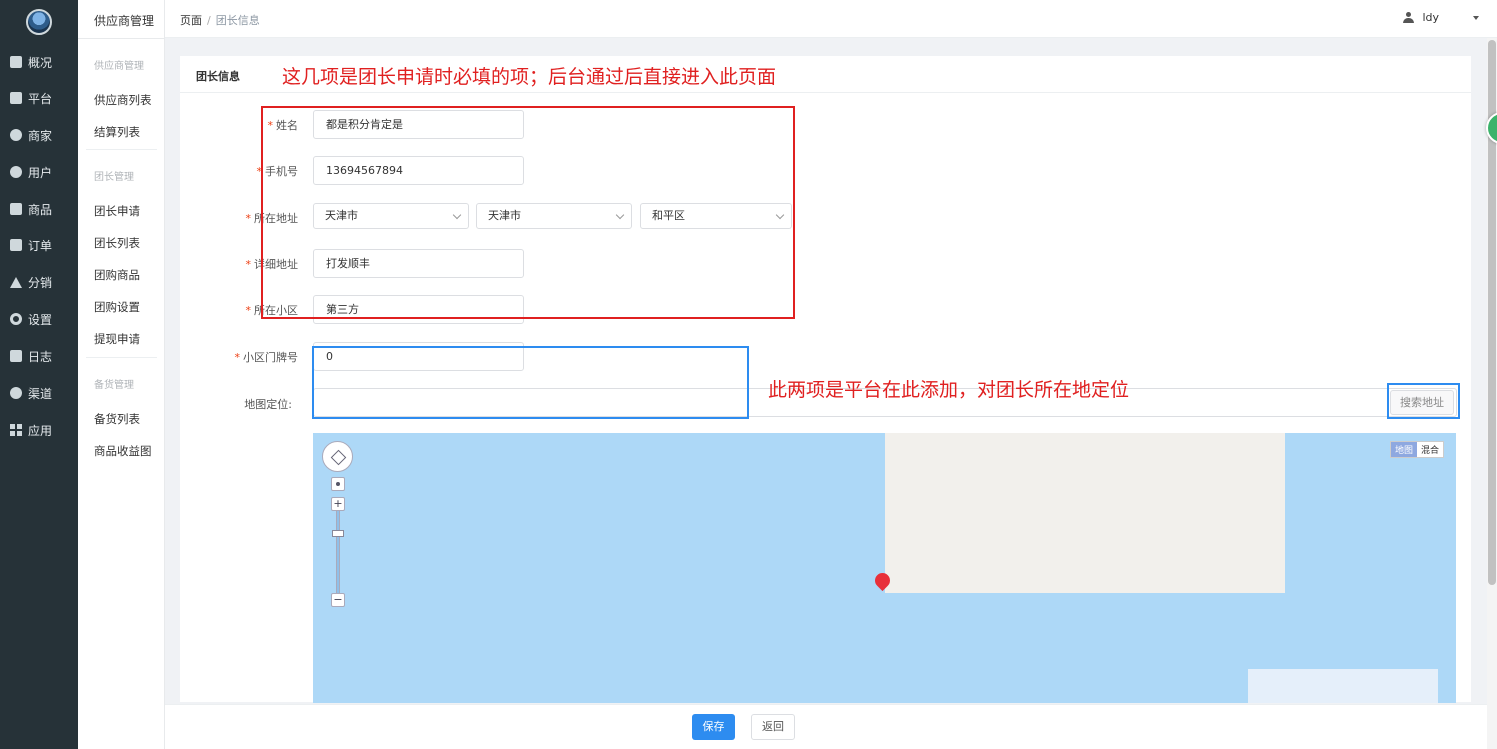  I want to click on sidebar-item-label: 渠道, so click(40, 393).